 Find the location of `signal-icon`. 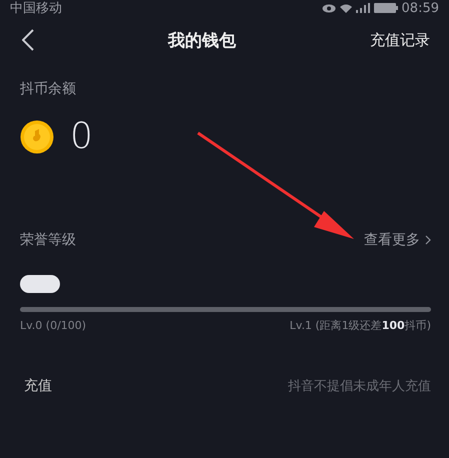

signal-icon is located at coordinates (363, 8).